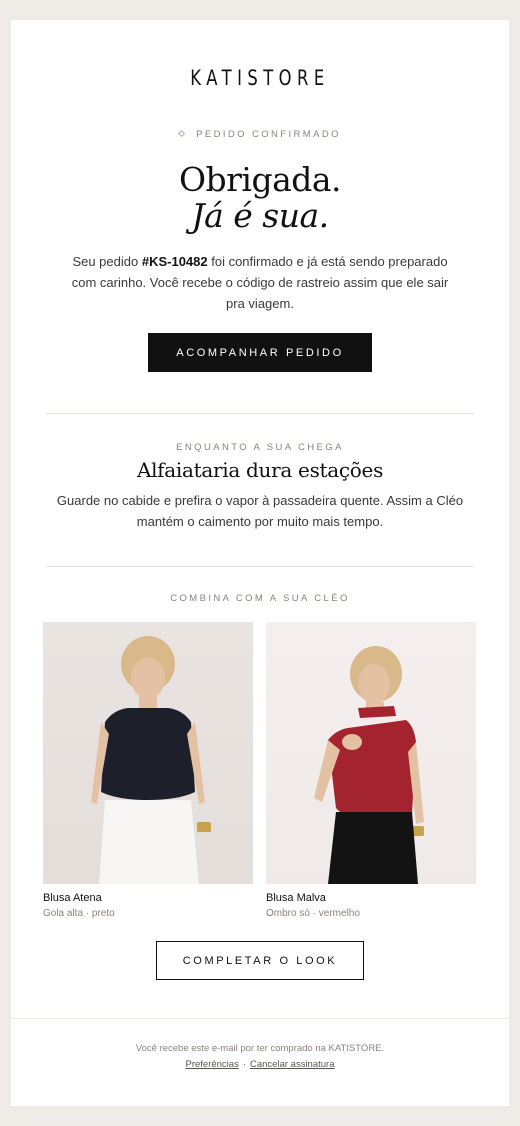 The height and width of the screenshot is (1126, 520). I want to click on footer-links: Preferências · Cancelar assinatura, so click(260, 1064).